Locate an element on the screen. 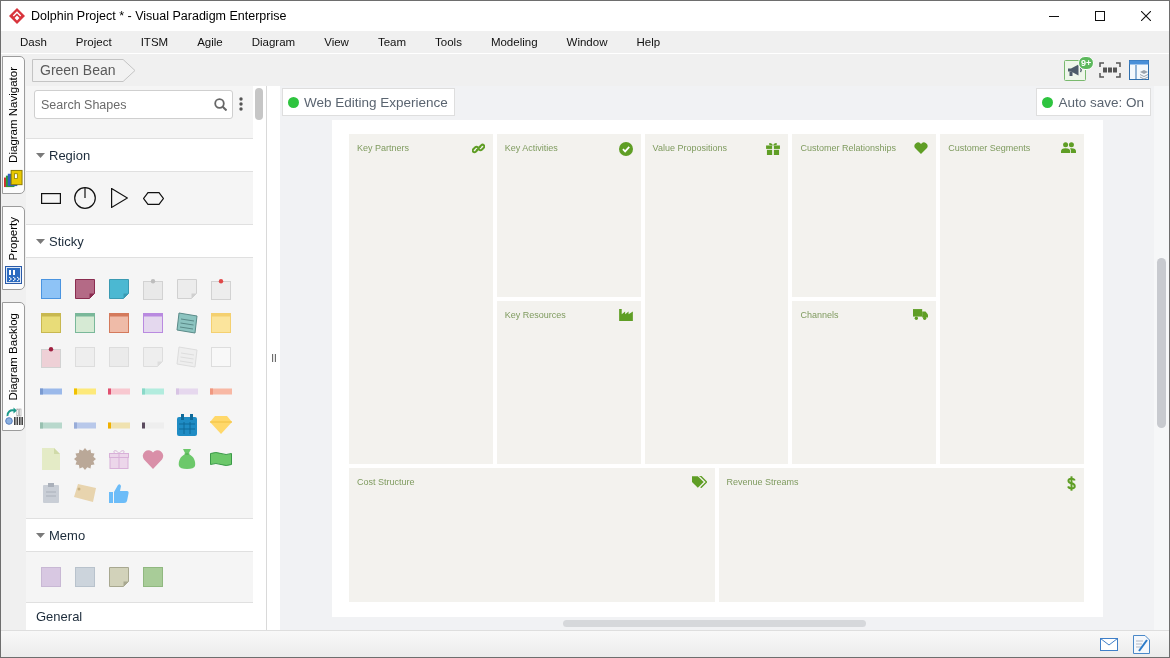  menu-item: ITSM is located at coordinates (154, 42).